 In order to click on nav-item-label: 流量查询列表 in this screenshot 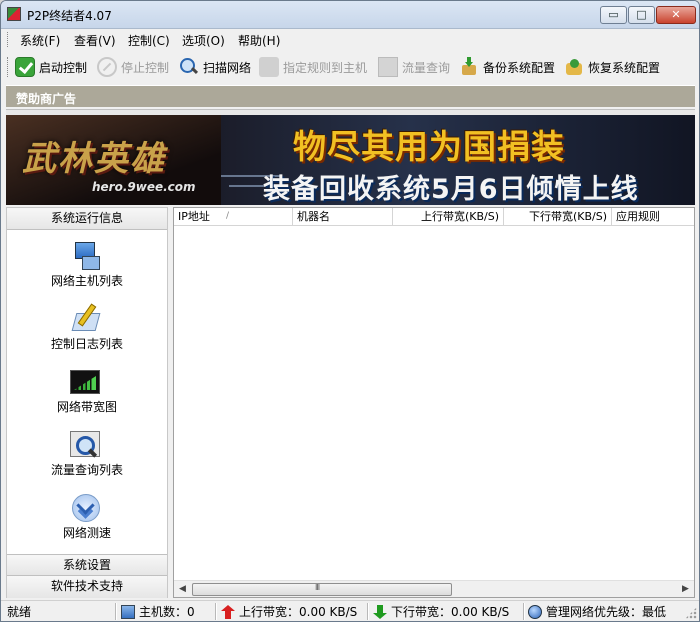, I will do `click(86, 470)`.